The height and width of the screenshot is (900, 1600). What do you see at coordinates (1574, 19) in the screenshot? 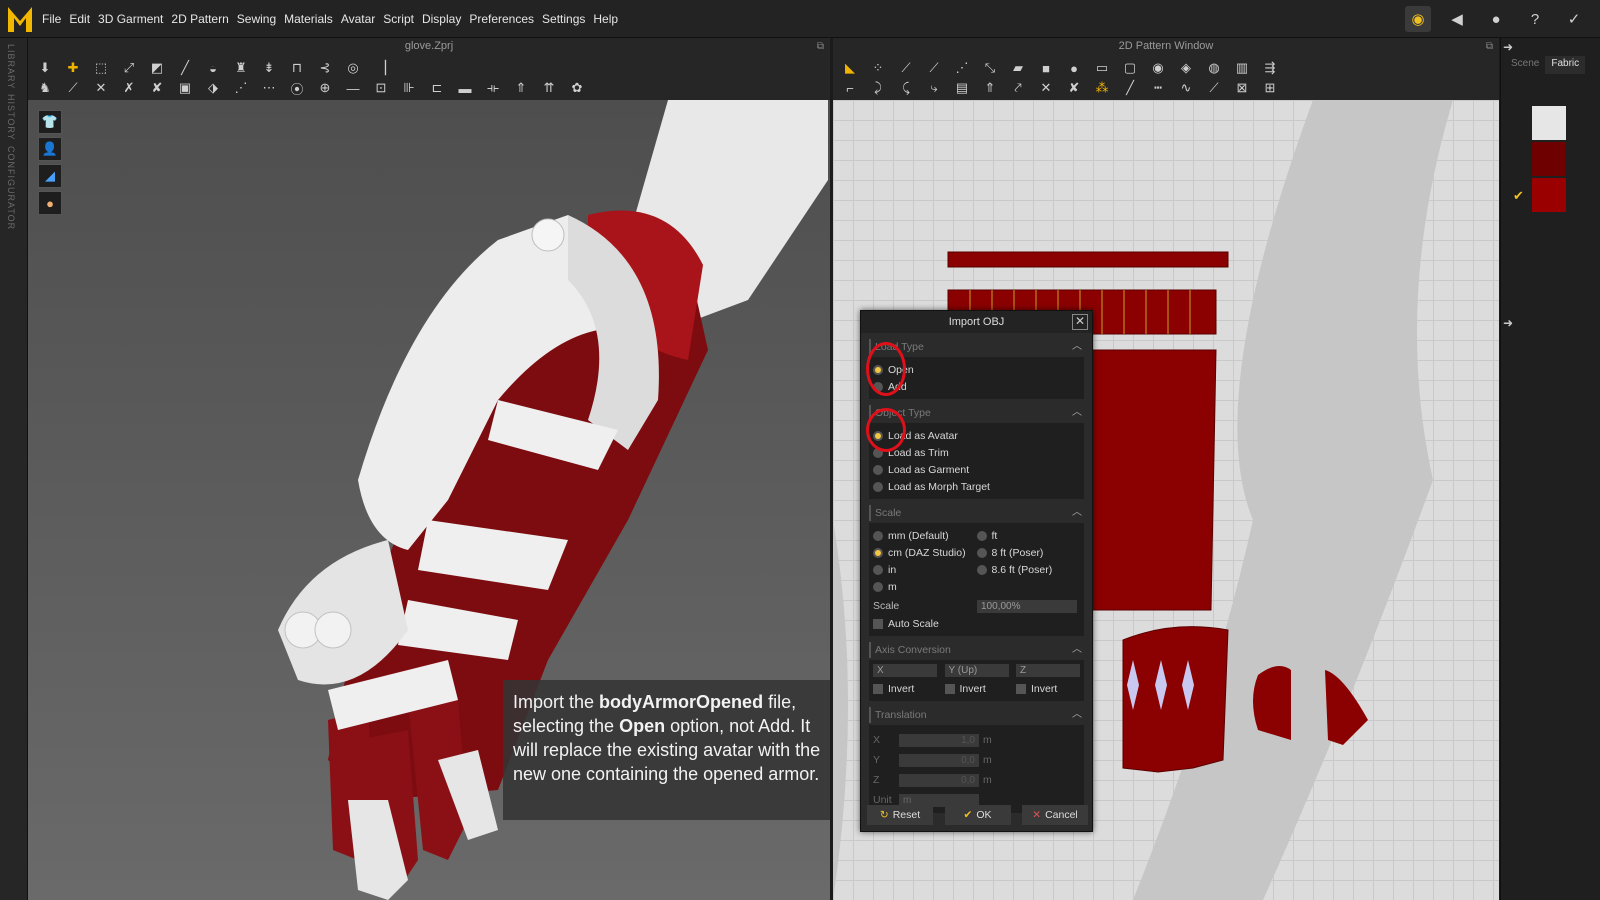
I see `bird-icon: ✓` at bounding box center [1574, 19].